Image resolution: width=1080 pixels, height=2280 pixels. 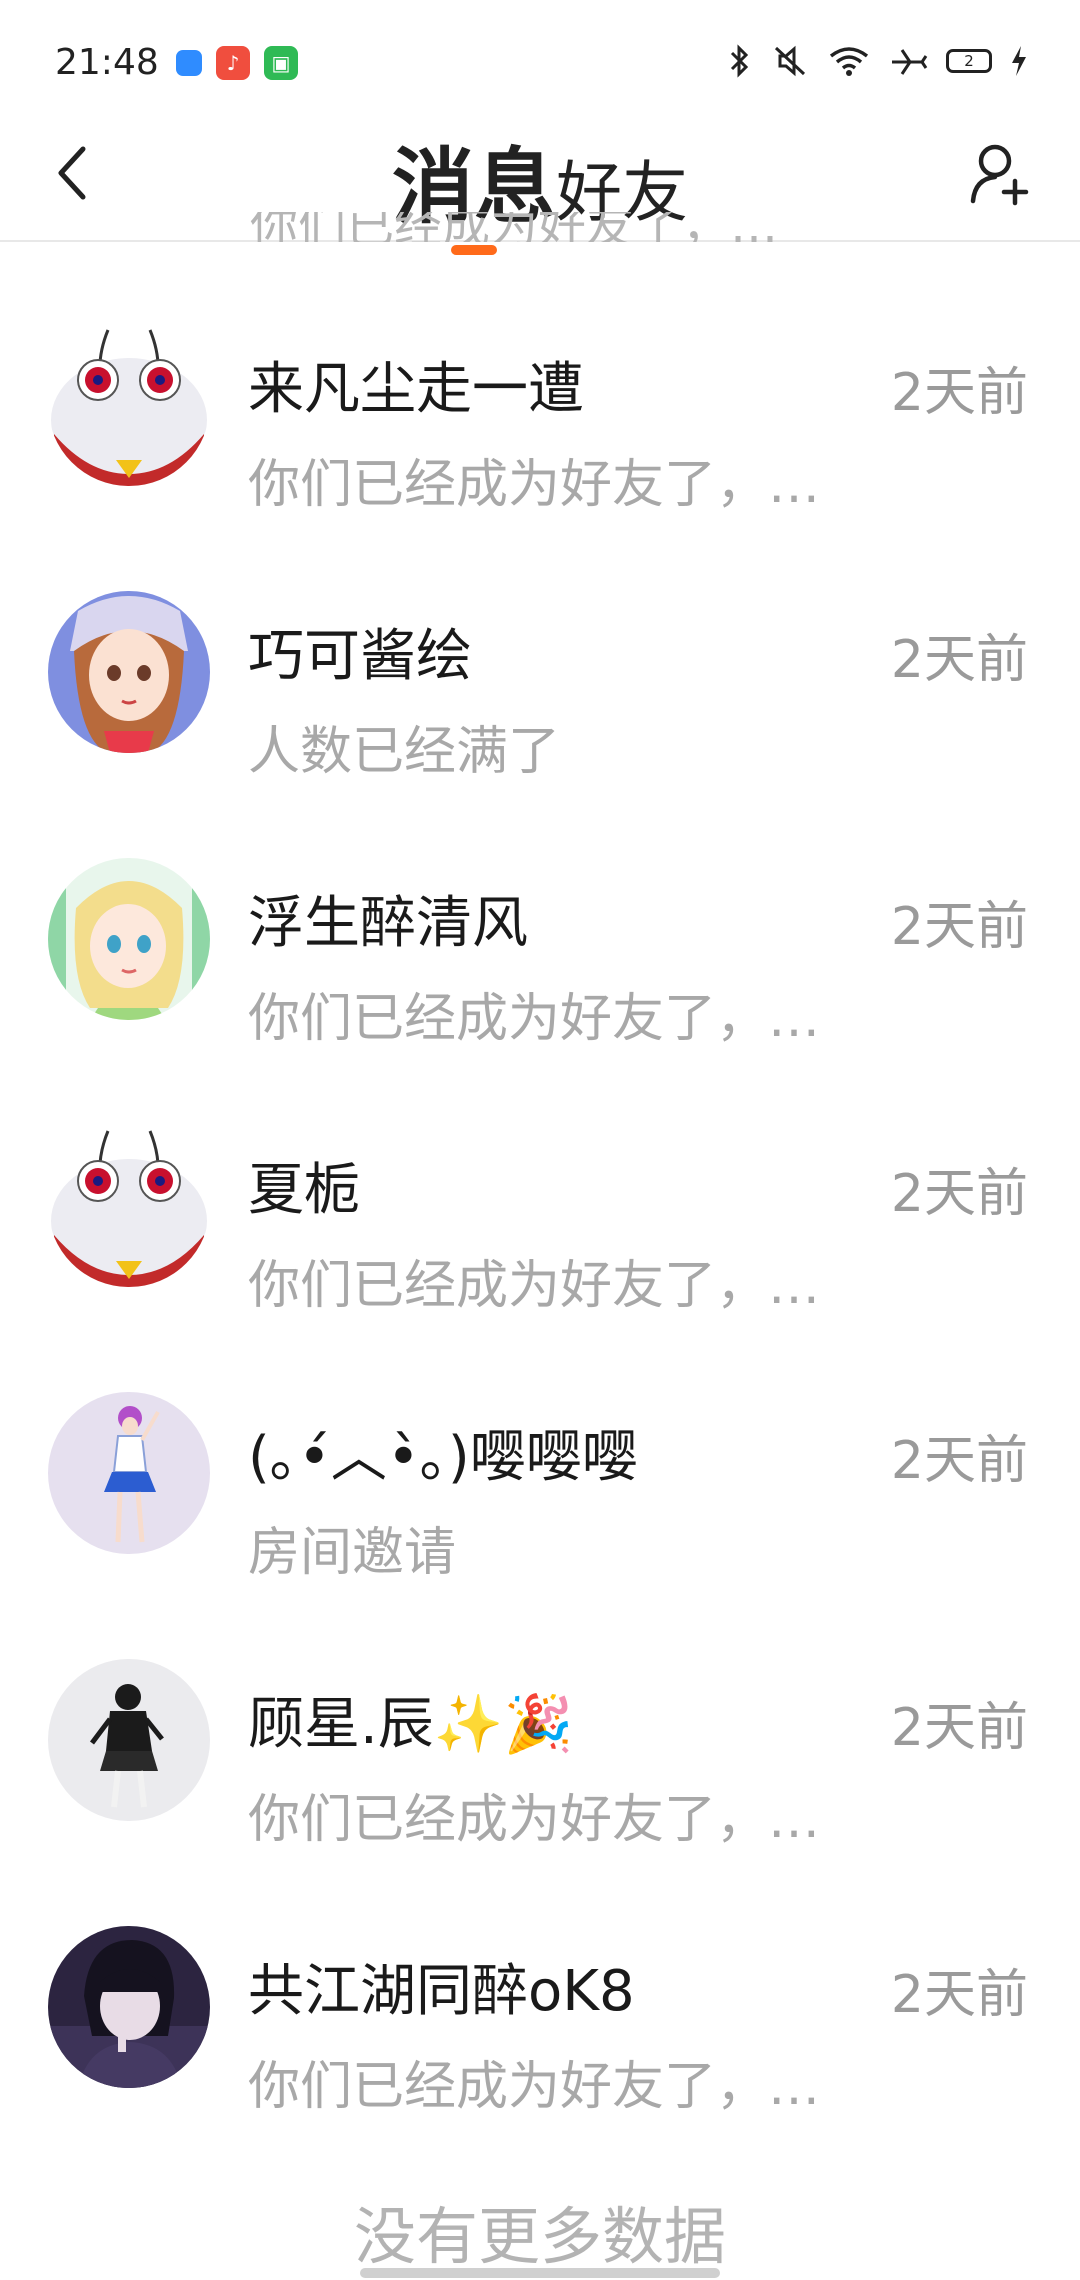 What do you see at coordinates (388, 923) in the screenshot?
I see `contact-name: 浮生醉清风` at bounding box center [388, 923].